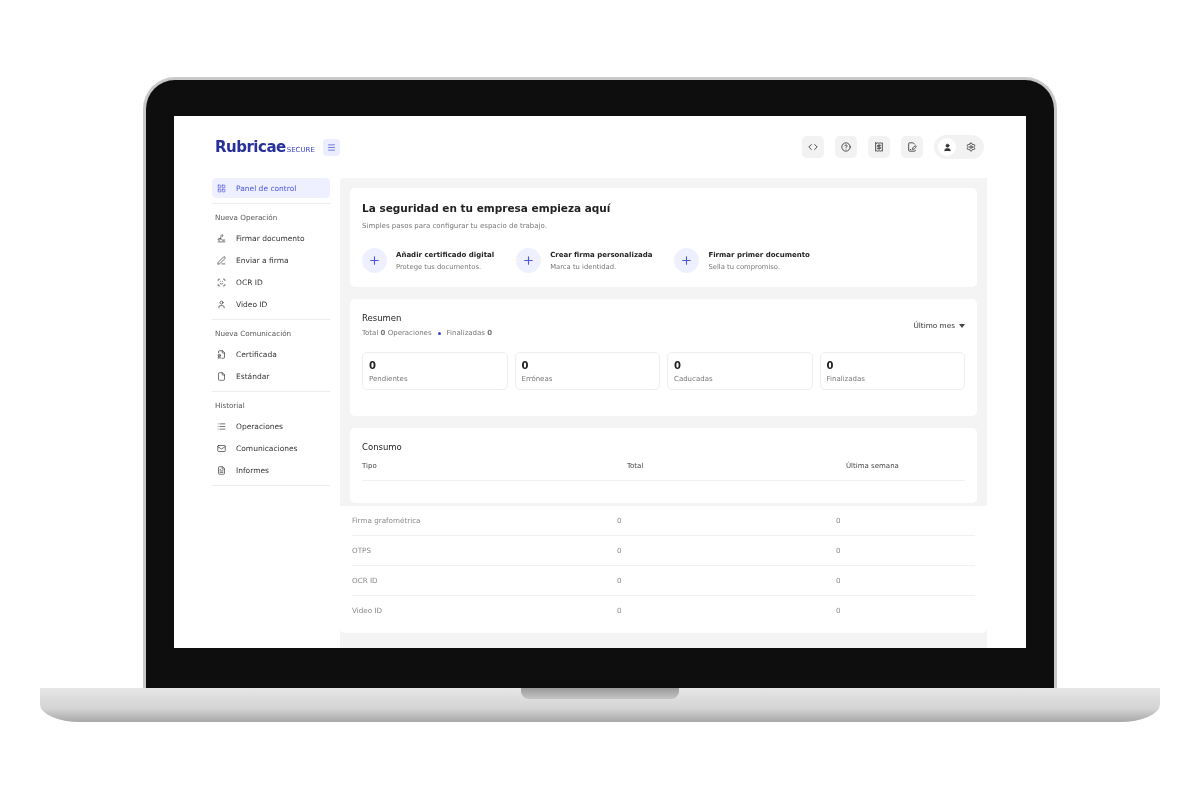  What do you see at coordinates (221, 448) in the screenshot?
I see `mail-icon` at bounding box center [221, 448].